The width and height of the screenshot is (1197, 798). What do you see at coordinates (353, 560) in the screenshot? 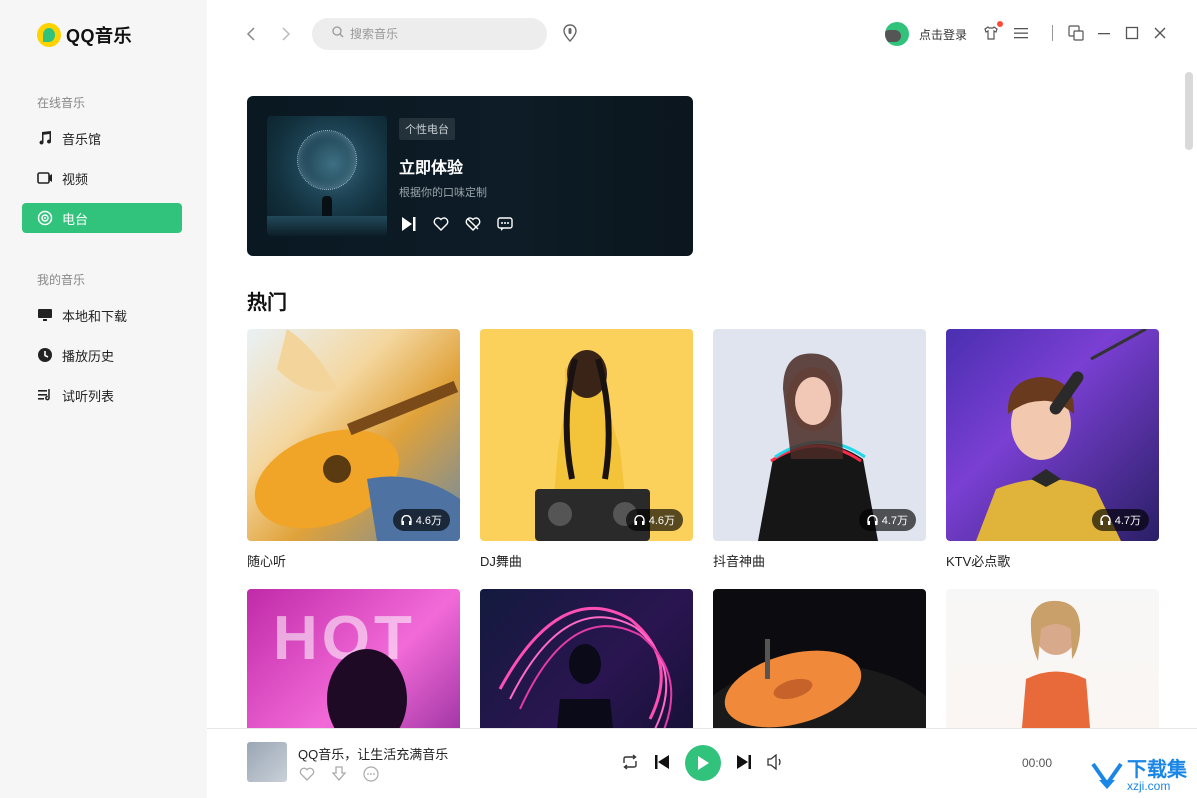
I see `radio-card-title: 随心听` at bounding box center [353, 560].